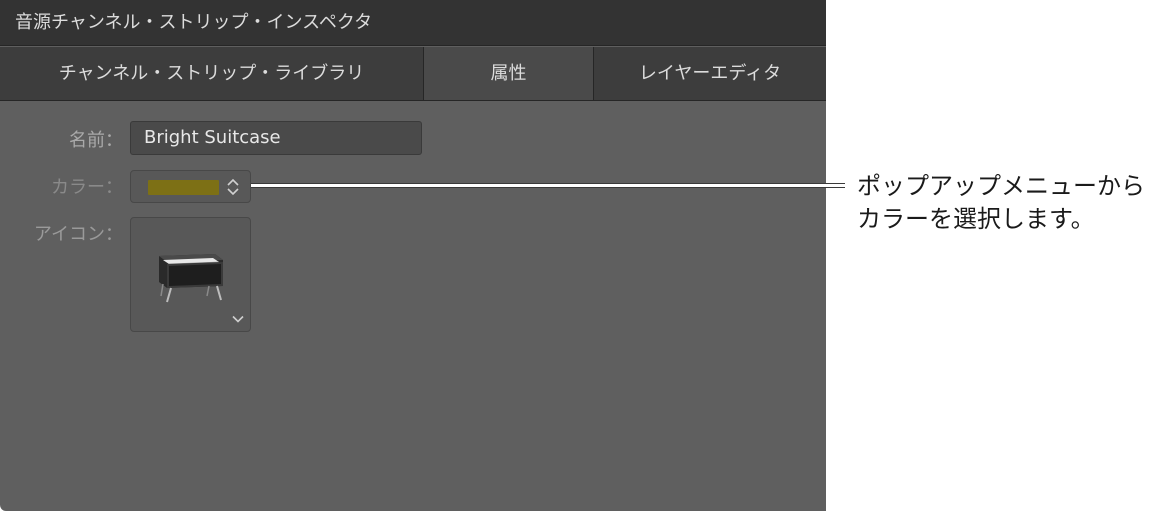 The width and height of the screenshot is (1152, 511). Describe the element at coordinates (238, 319) in the screenshot. I see `chevron-down-icon` at that location.